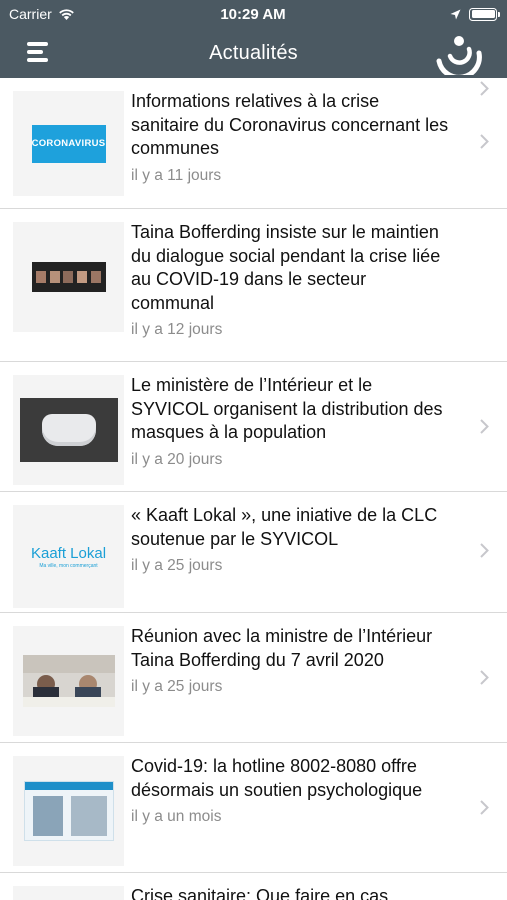 This screenshot has width=507, height=900. I want to click on location-arrow-icon, so click(455, 14).